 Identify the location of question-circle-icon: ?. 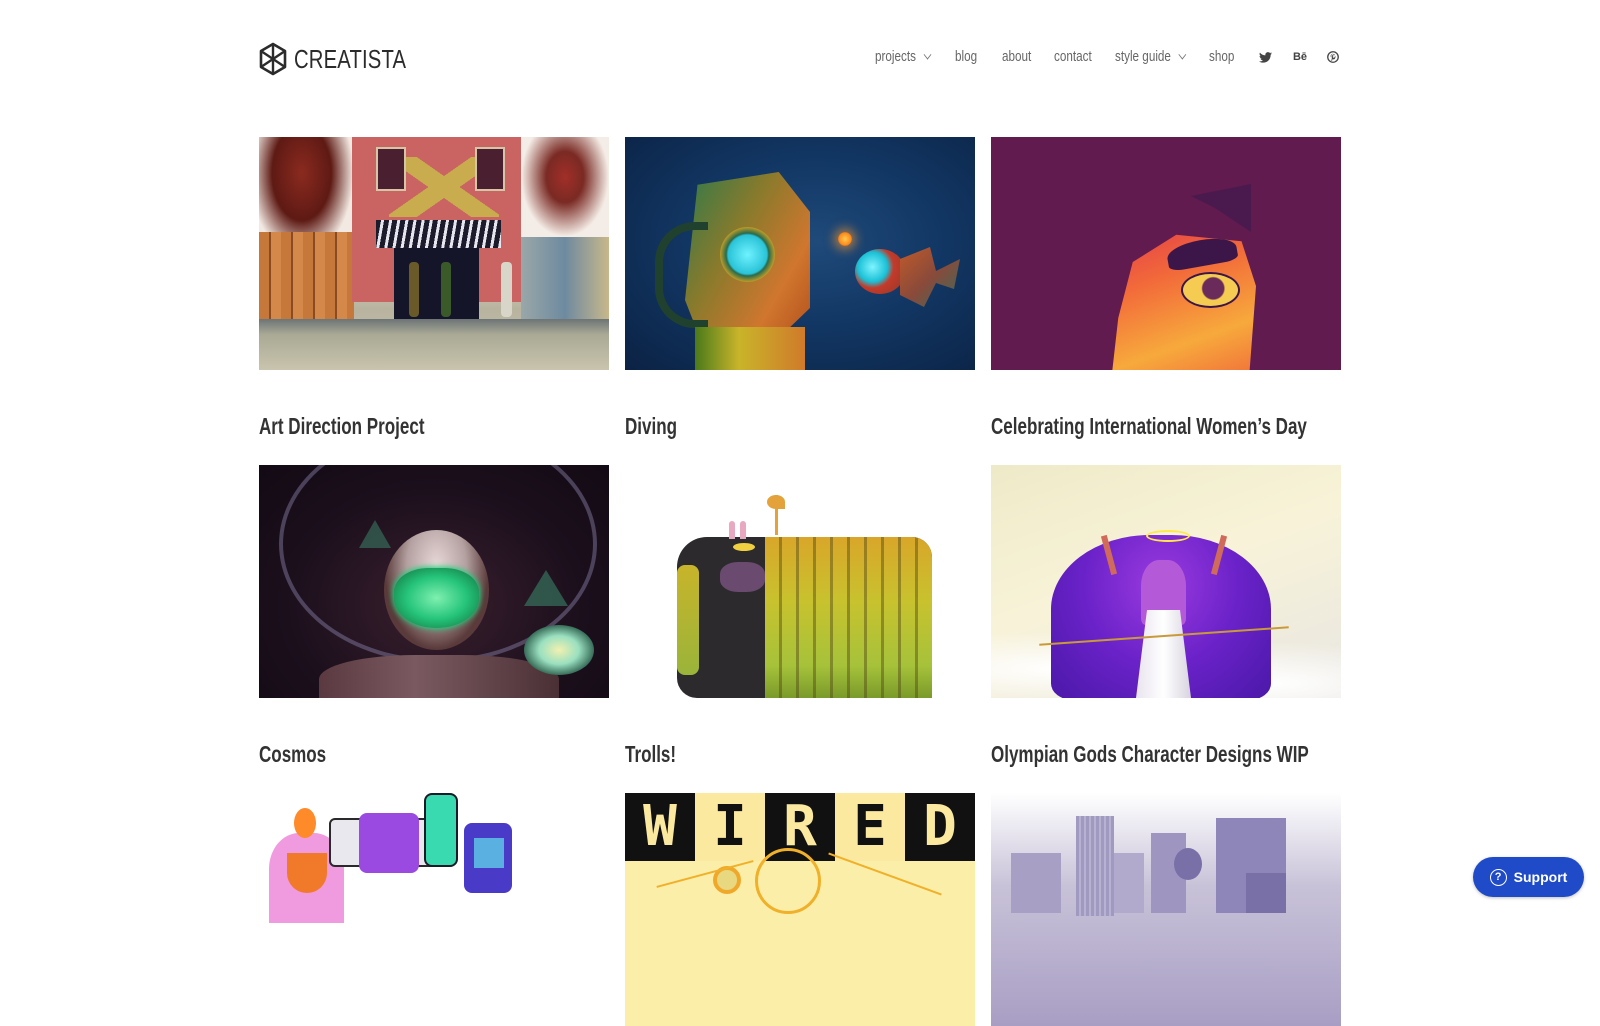
(1498, 877).